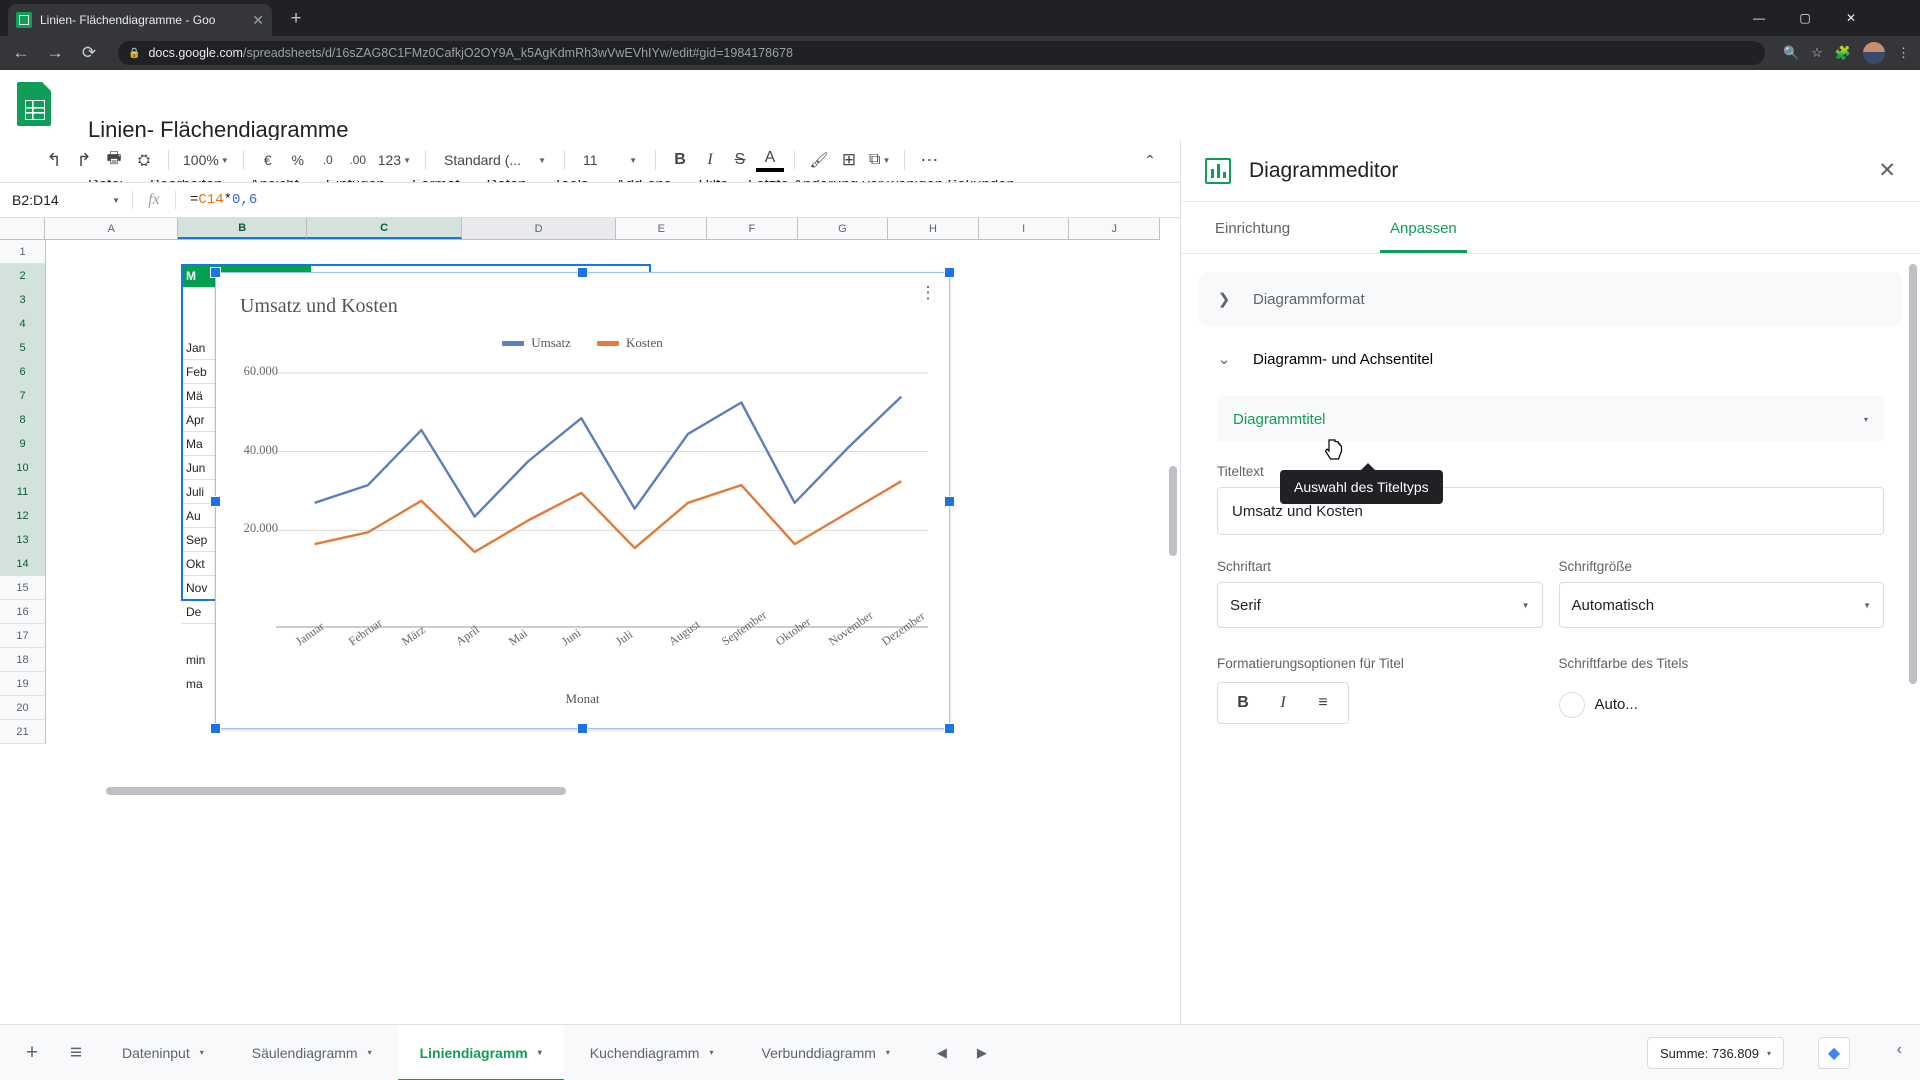  I want to click on decrease-decimal-button: .0, so click(328, 160).